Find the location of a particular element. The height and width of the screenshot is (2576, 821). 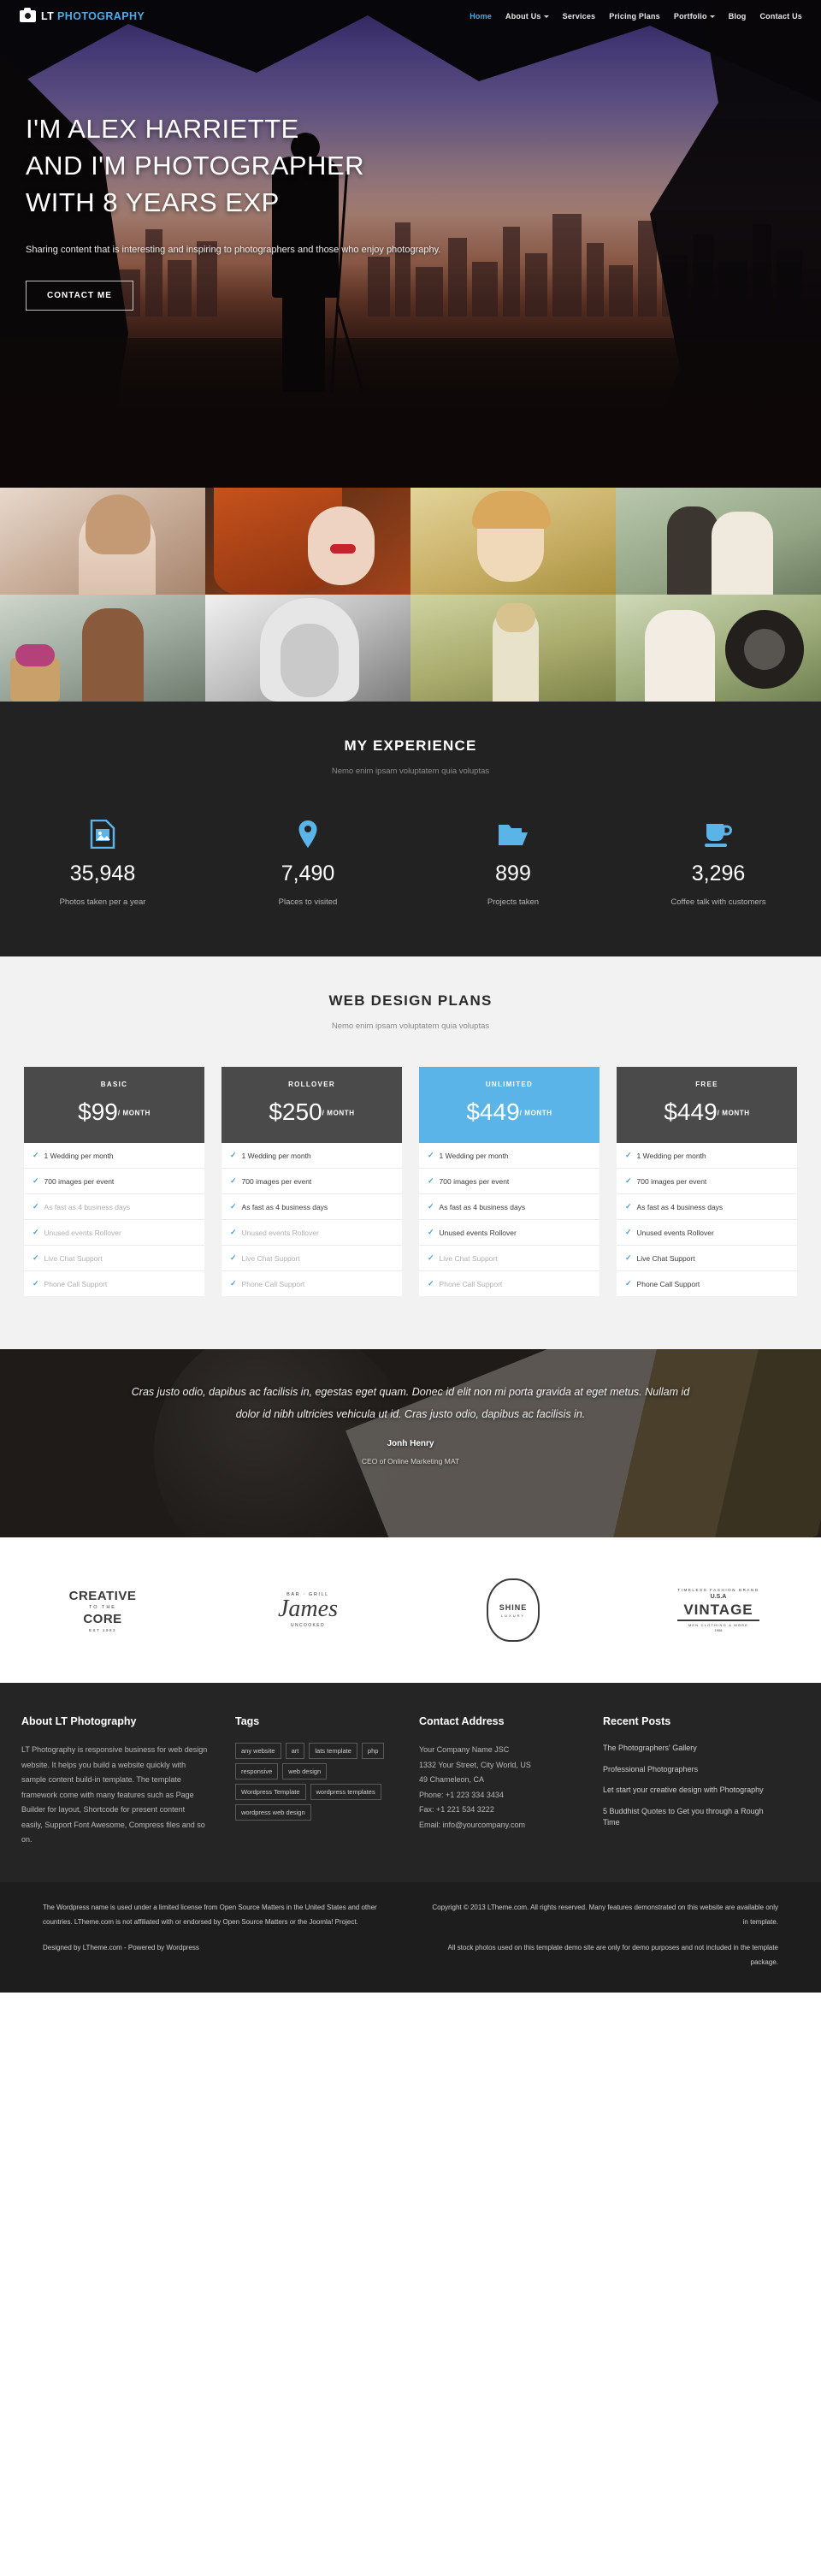

nav-item-pricing-plans: Pricing Plans is located at coordinates (634, 16).